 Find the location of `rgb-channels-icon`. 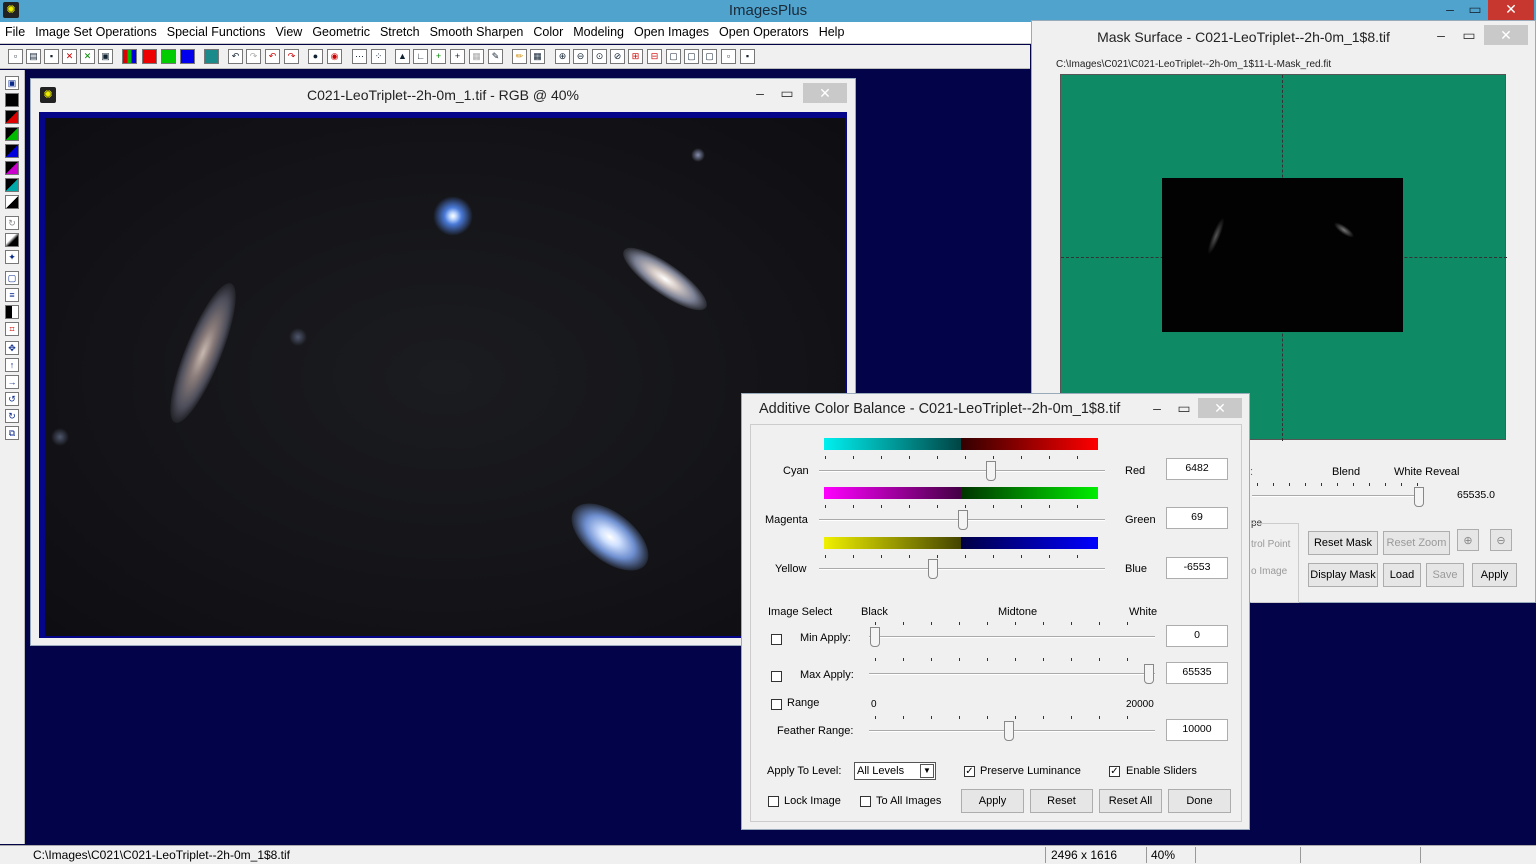

rgb-channels-icon is located at coordinates (129, 56).